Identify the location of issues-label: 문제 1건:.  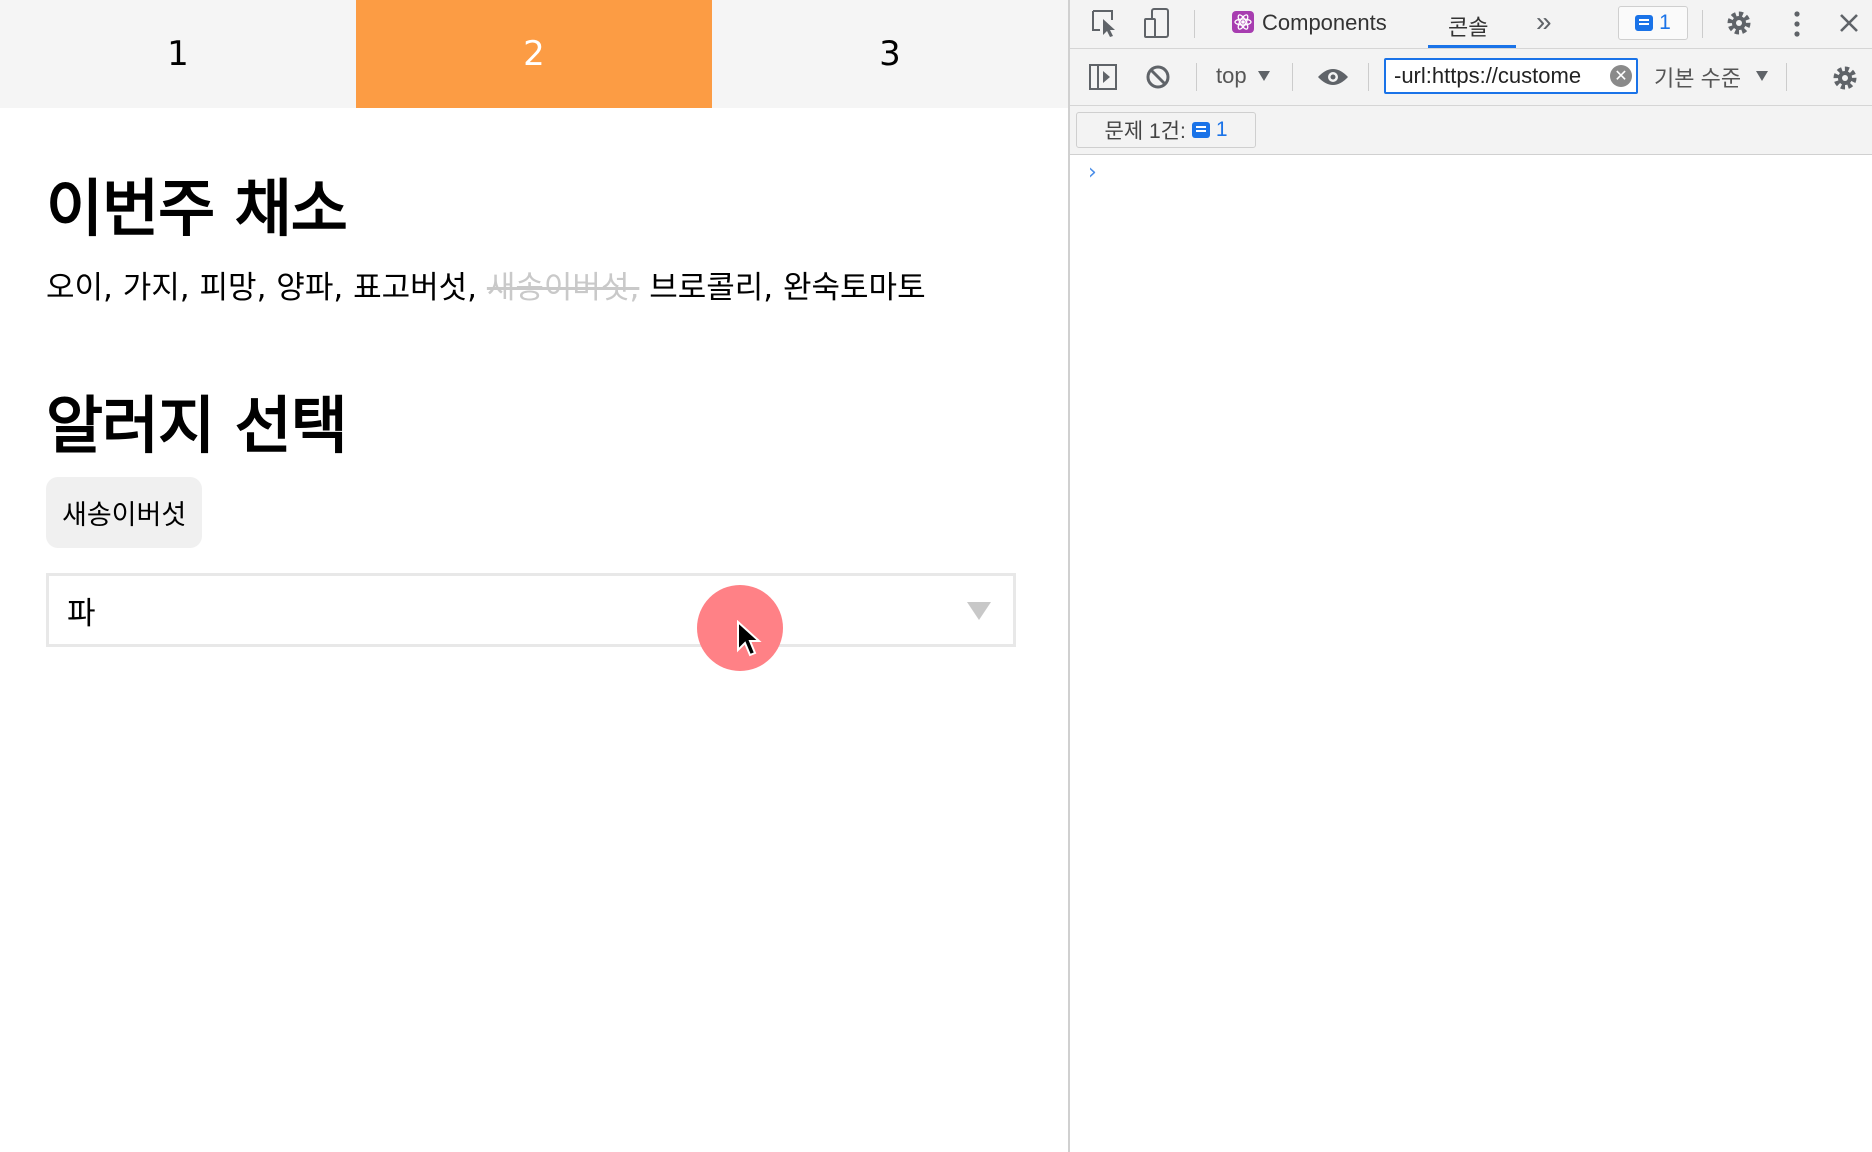
(1145, 131).